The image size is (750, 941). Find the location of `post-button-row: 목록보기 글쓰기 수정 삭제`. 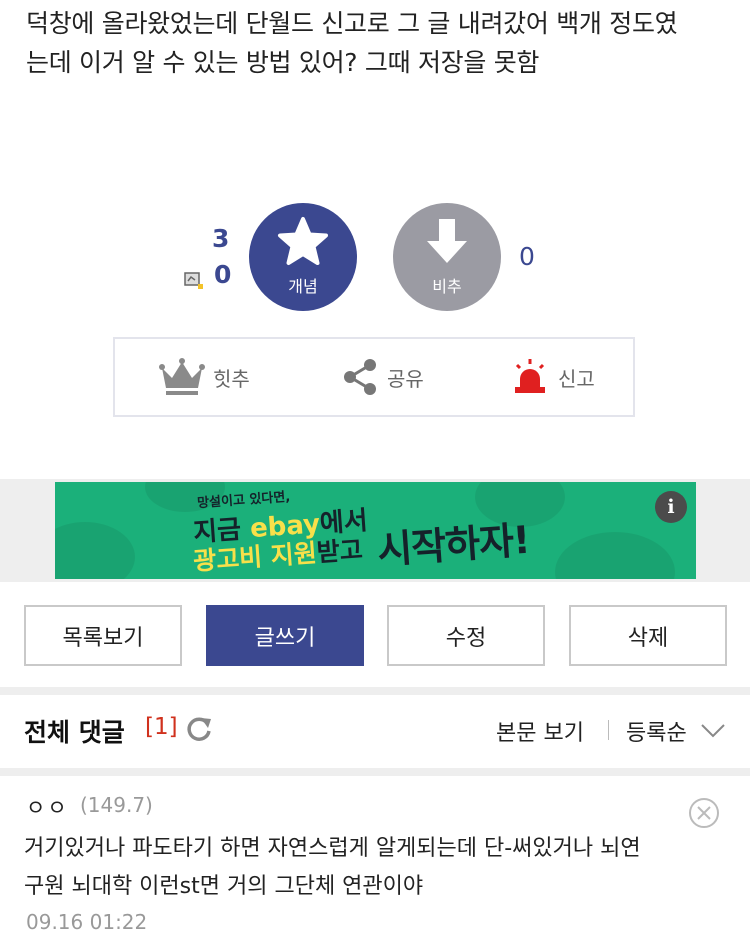

post-button-row: 목록보기 글쓰기 수정 삭제 is located at coordinates (375, 635).